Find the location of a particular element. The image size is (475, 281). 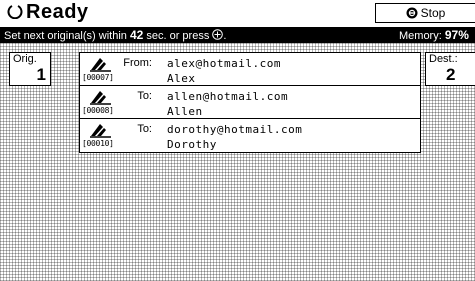

stop-label: Stop is located at coordinates (433, 12).